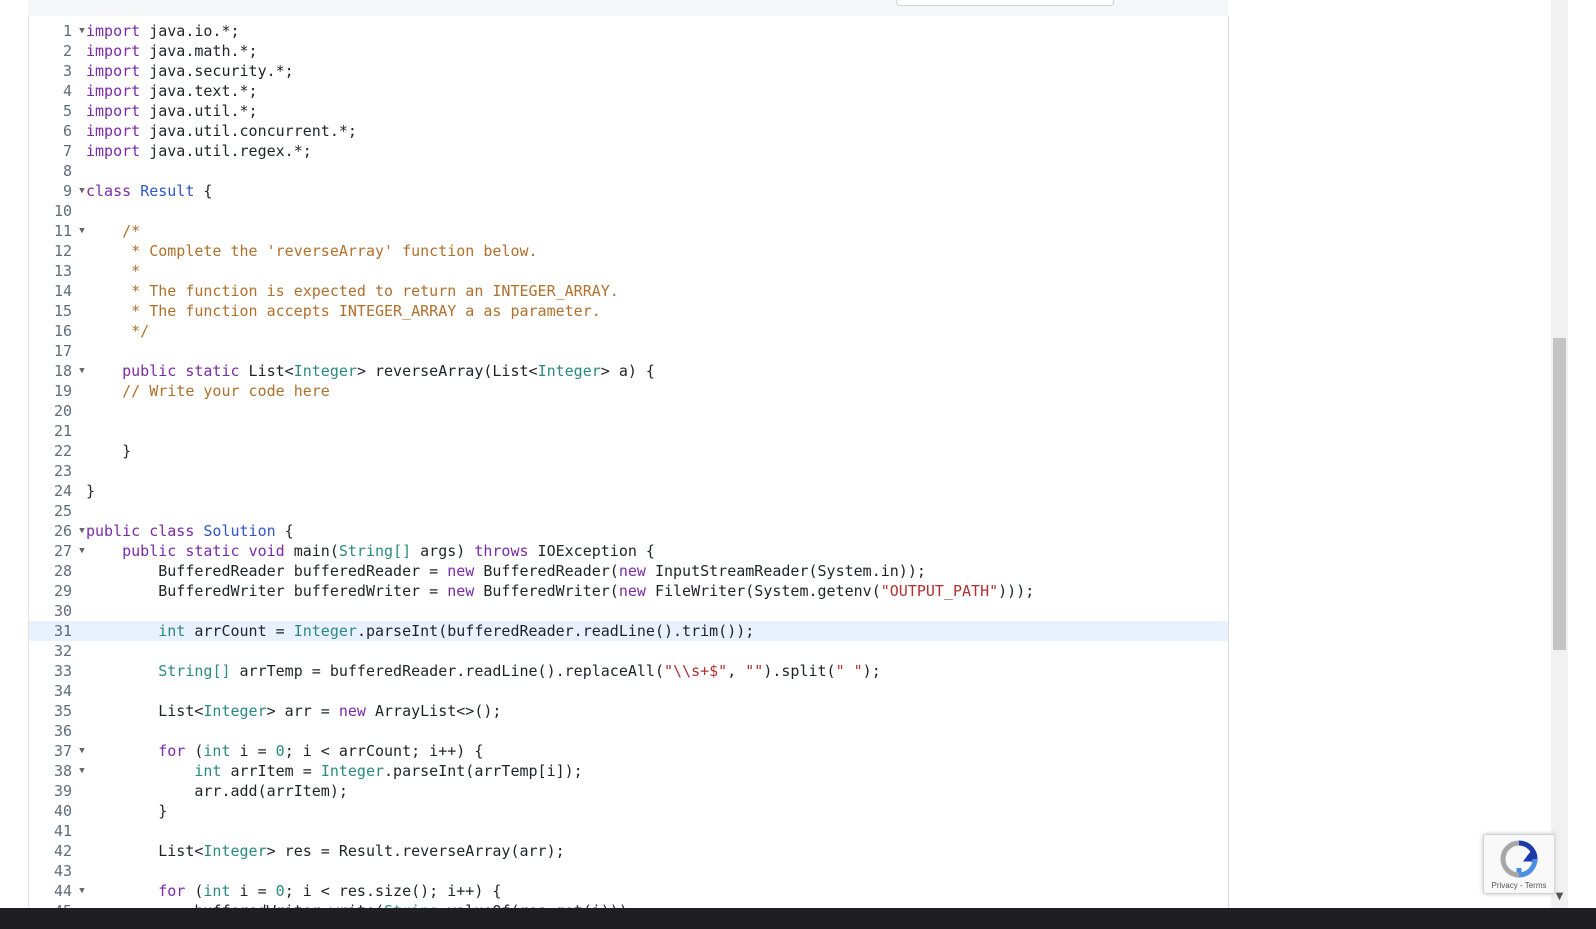  What do you see at coordinates (284, 531) in the screenshot?
I see `code-token: {` at bounding box center [284, 531].